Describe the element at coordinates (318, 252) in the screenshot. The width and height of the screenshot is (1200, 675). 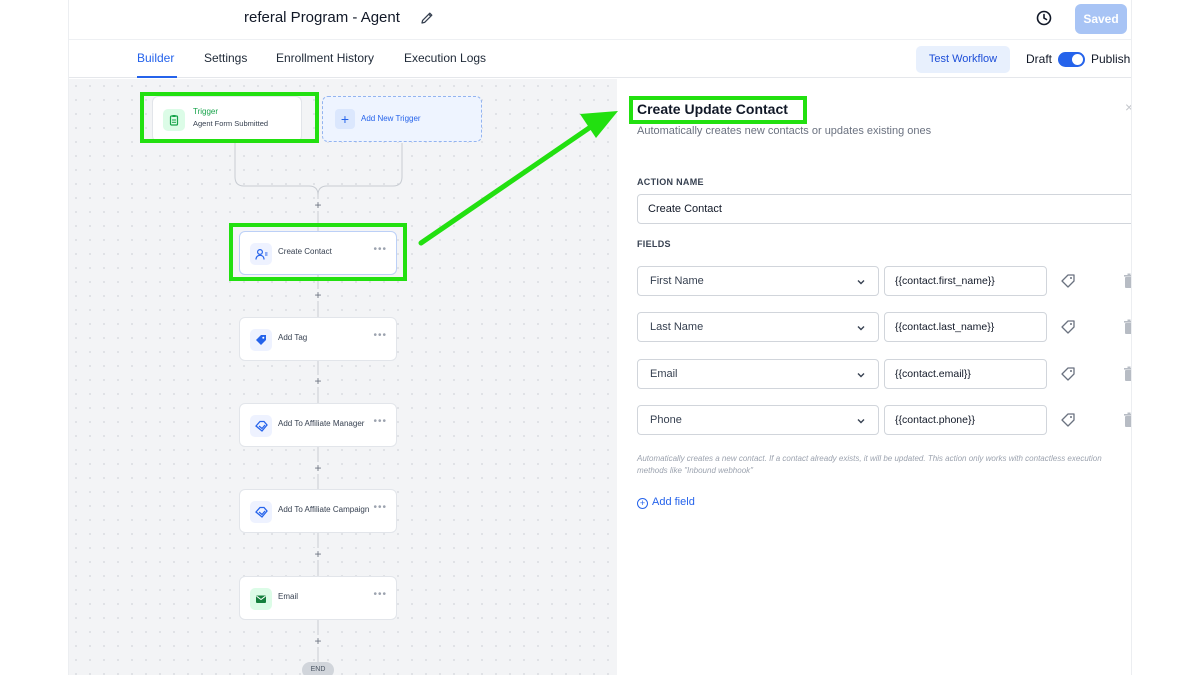
I see `create-contact-highlight` at that location.